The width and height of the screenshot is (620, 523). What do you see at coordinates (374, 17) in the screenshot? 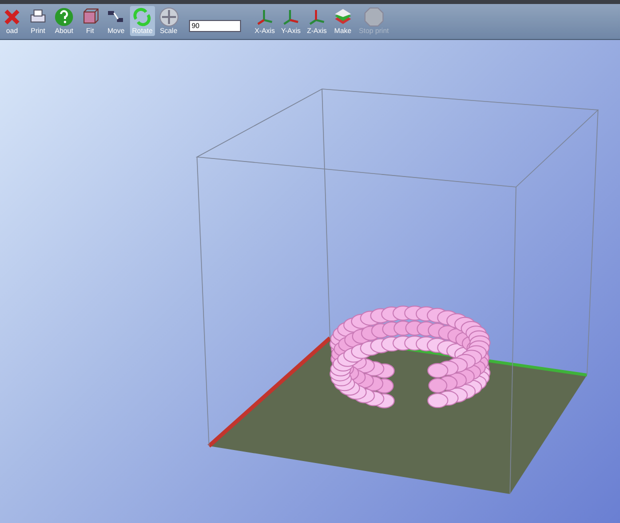
I see `stop-icon` at bounding box center [374, 17].